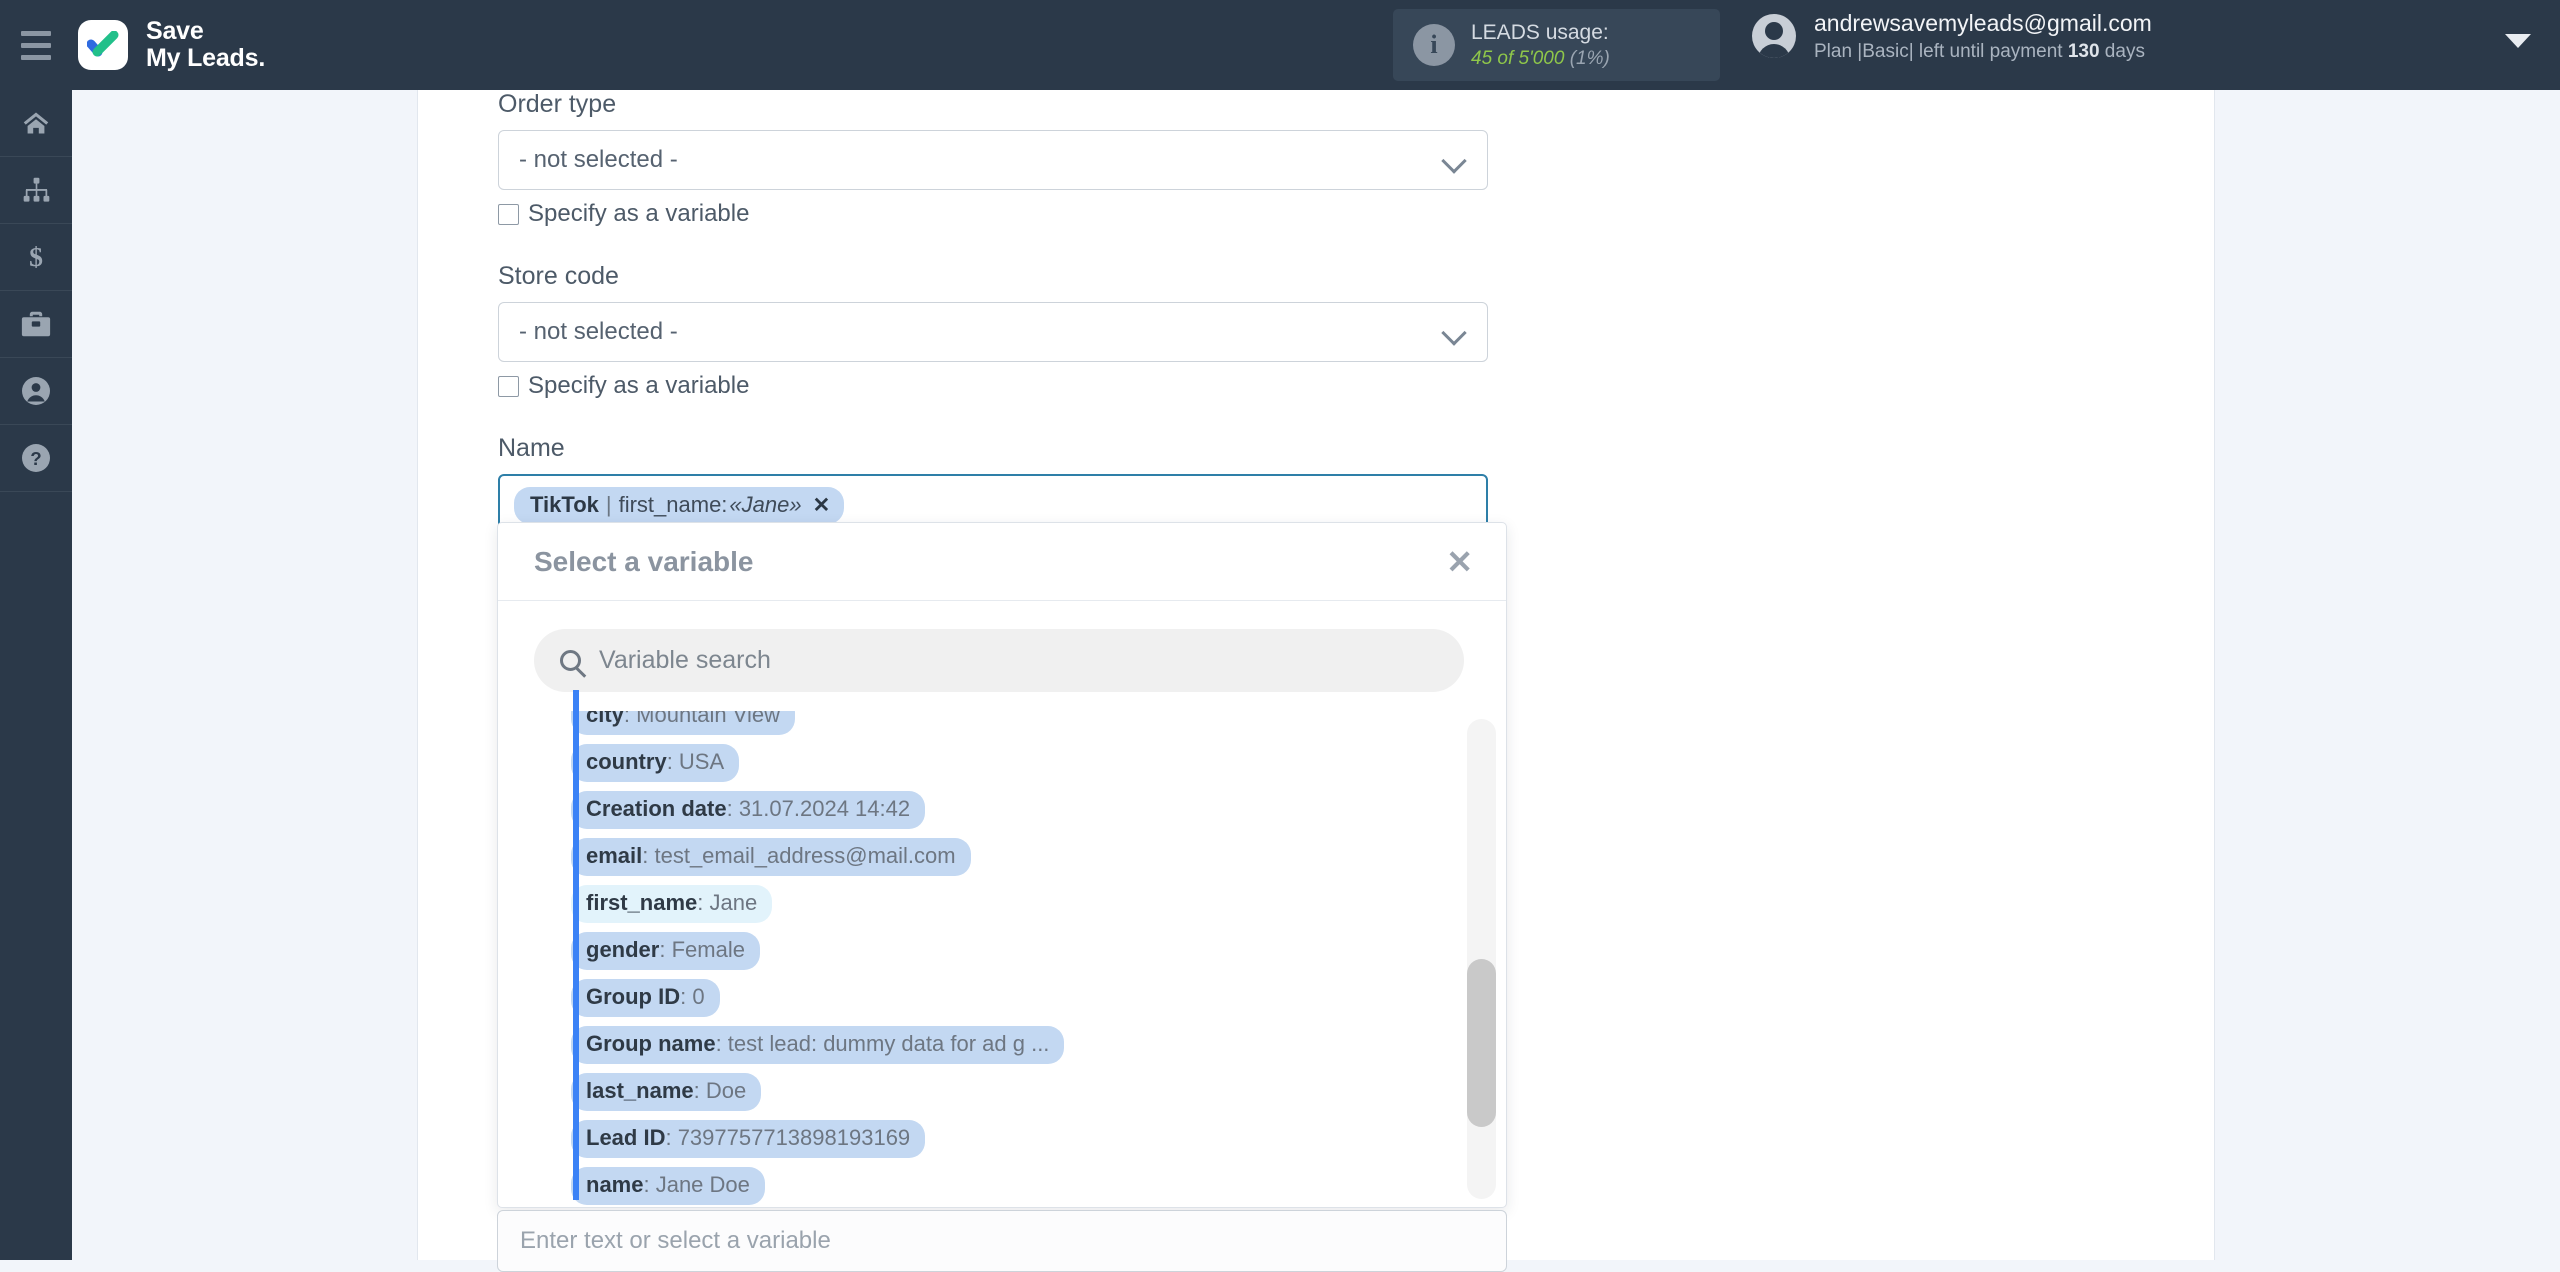 This screenshot has width=2560, height=1272. I want to click on order-type-variable-checkbox-row: Specify as a variable, so click(993, 214).